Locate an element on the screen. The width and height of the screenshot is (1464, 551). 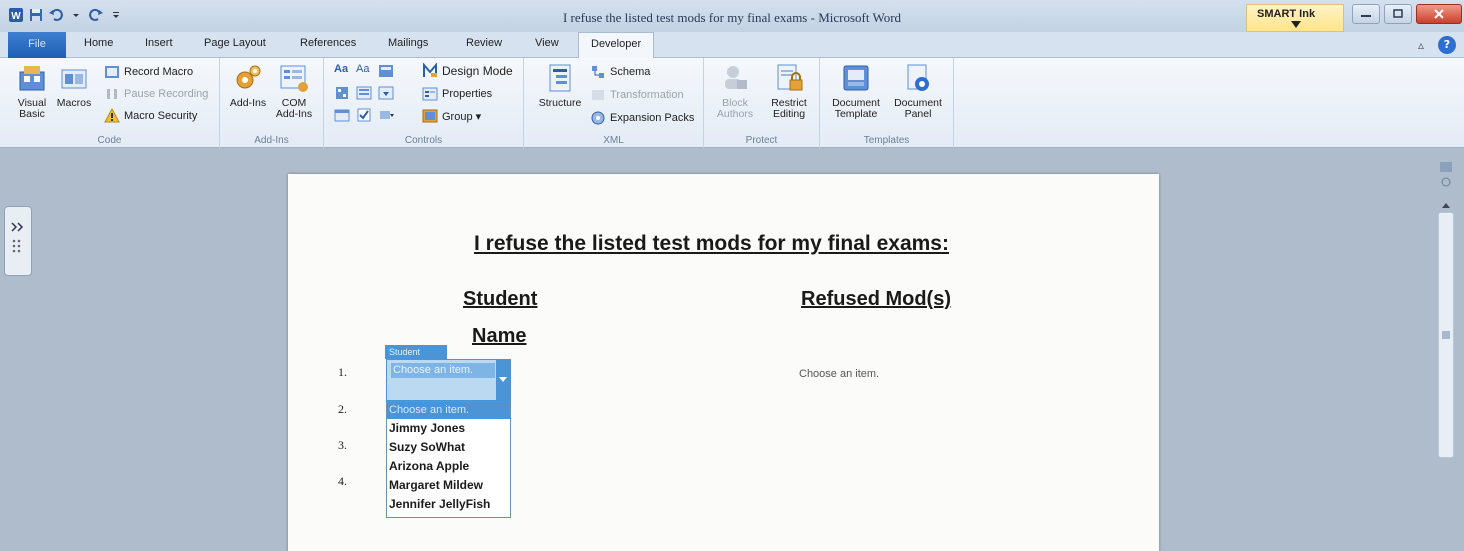
schema-label: Schema is located at coordinates (630, 72).